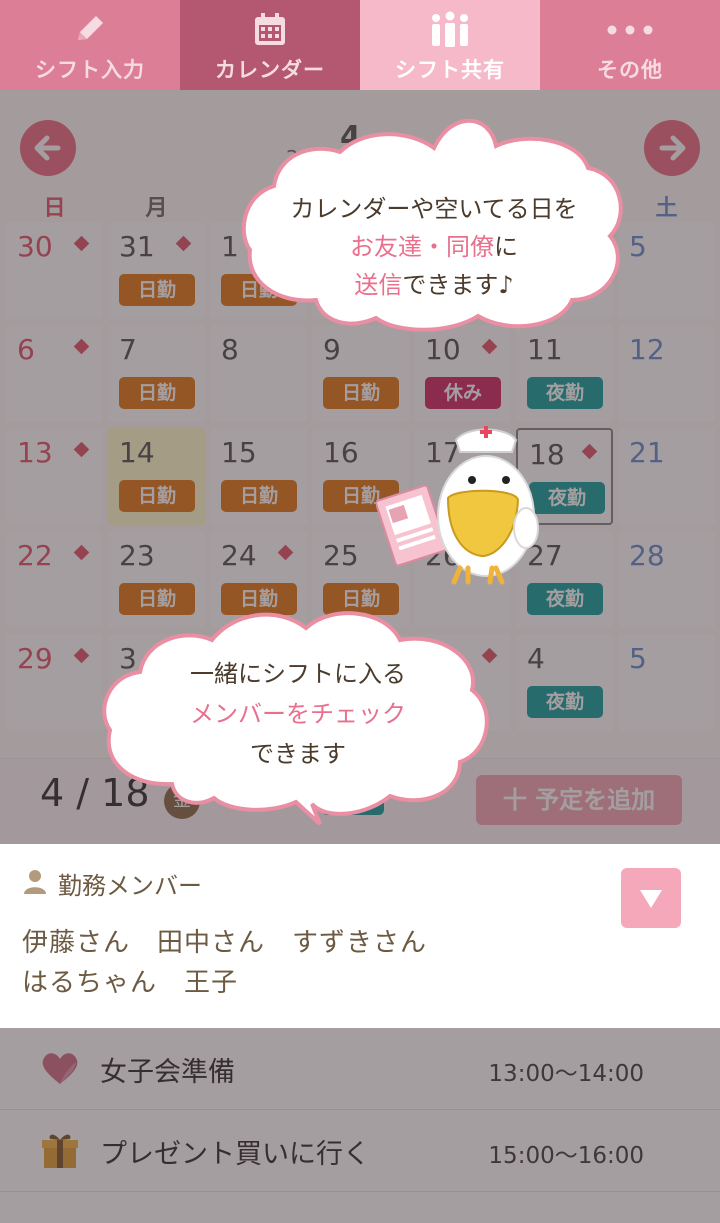  What do you see at coordinates (270, 30) in the screenshot?
I see `calendar-icon` at bounding box center [270, 30].